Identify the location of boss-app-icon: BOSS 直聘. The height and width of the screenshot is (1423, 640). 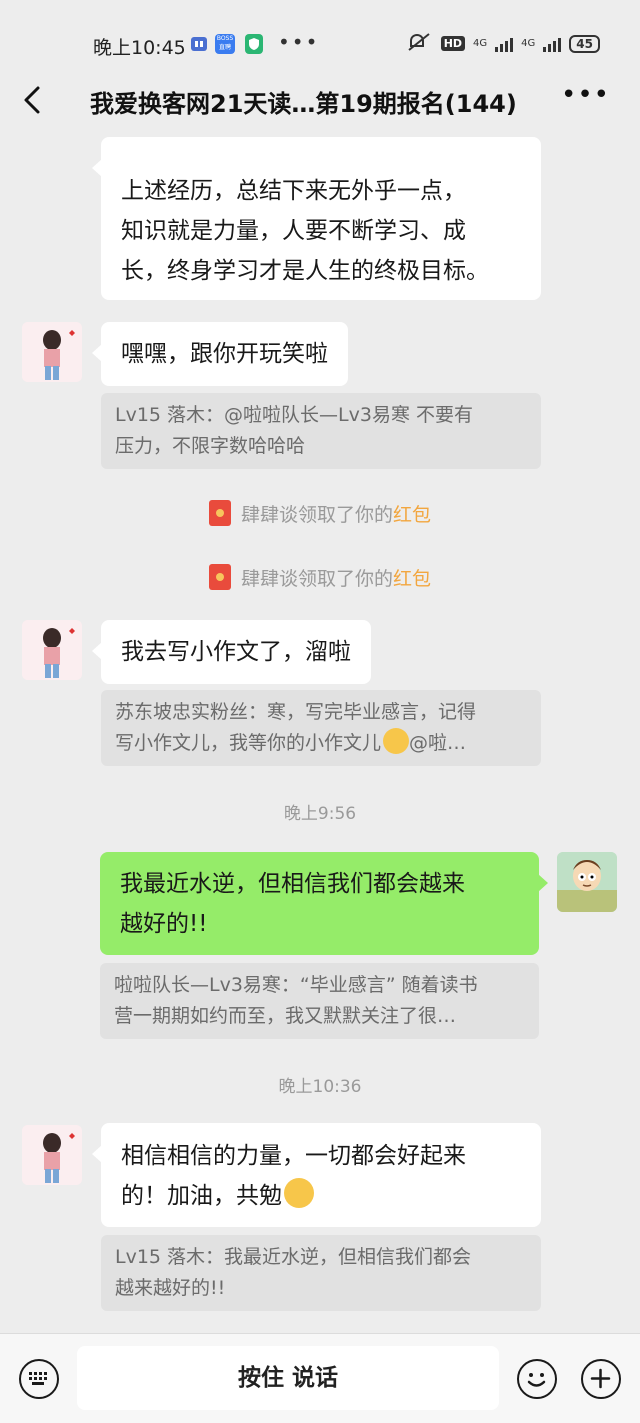
(225, 44).